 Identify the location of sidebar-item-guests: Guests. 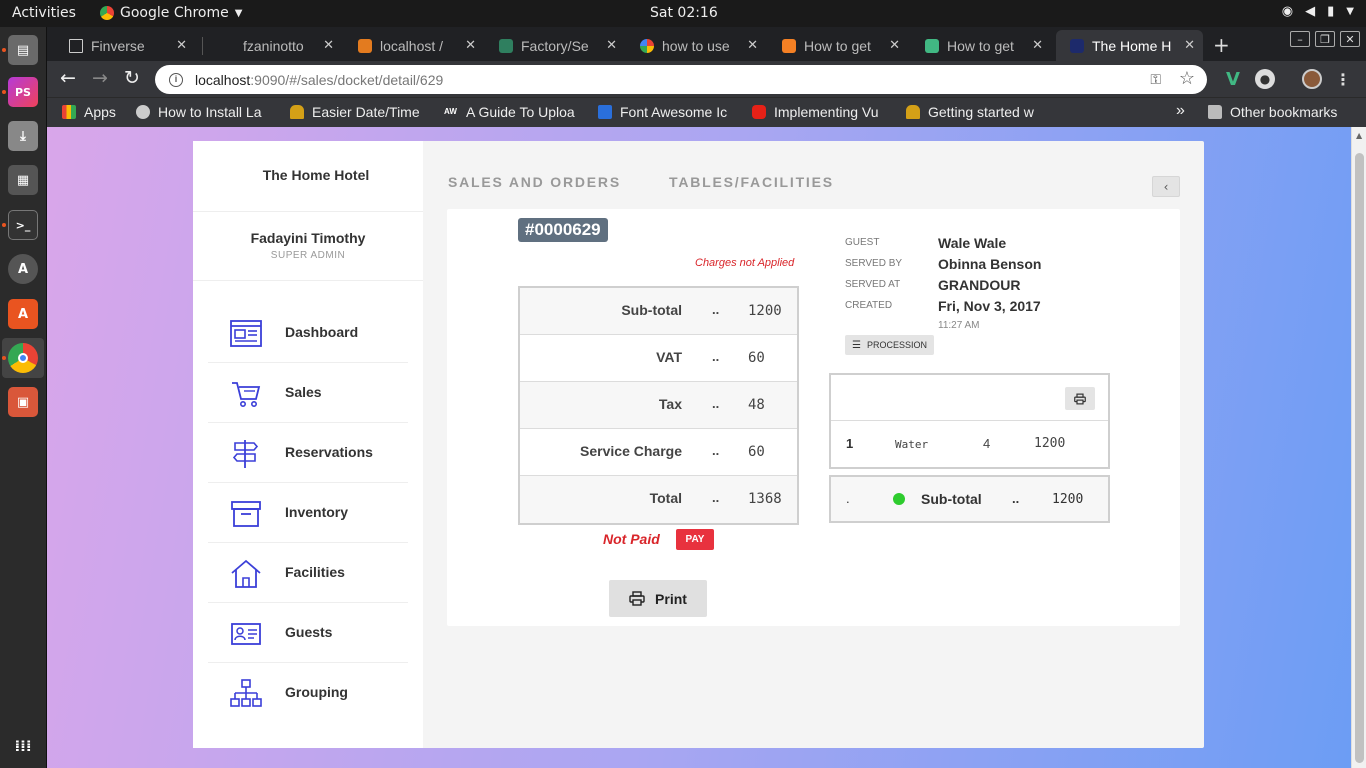
(308, 633).